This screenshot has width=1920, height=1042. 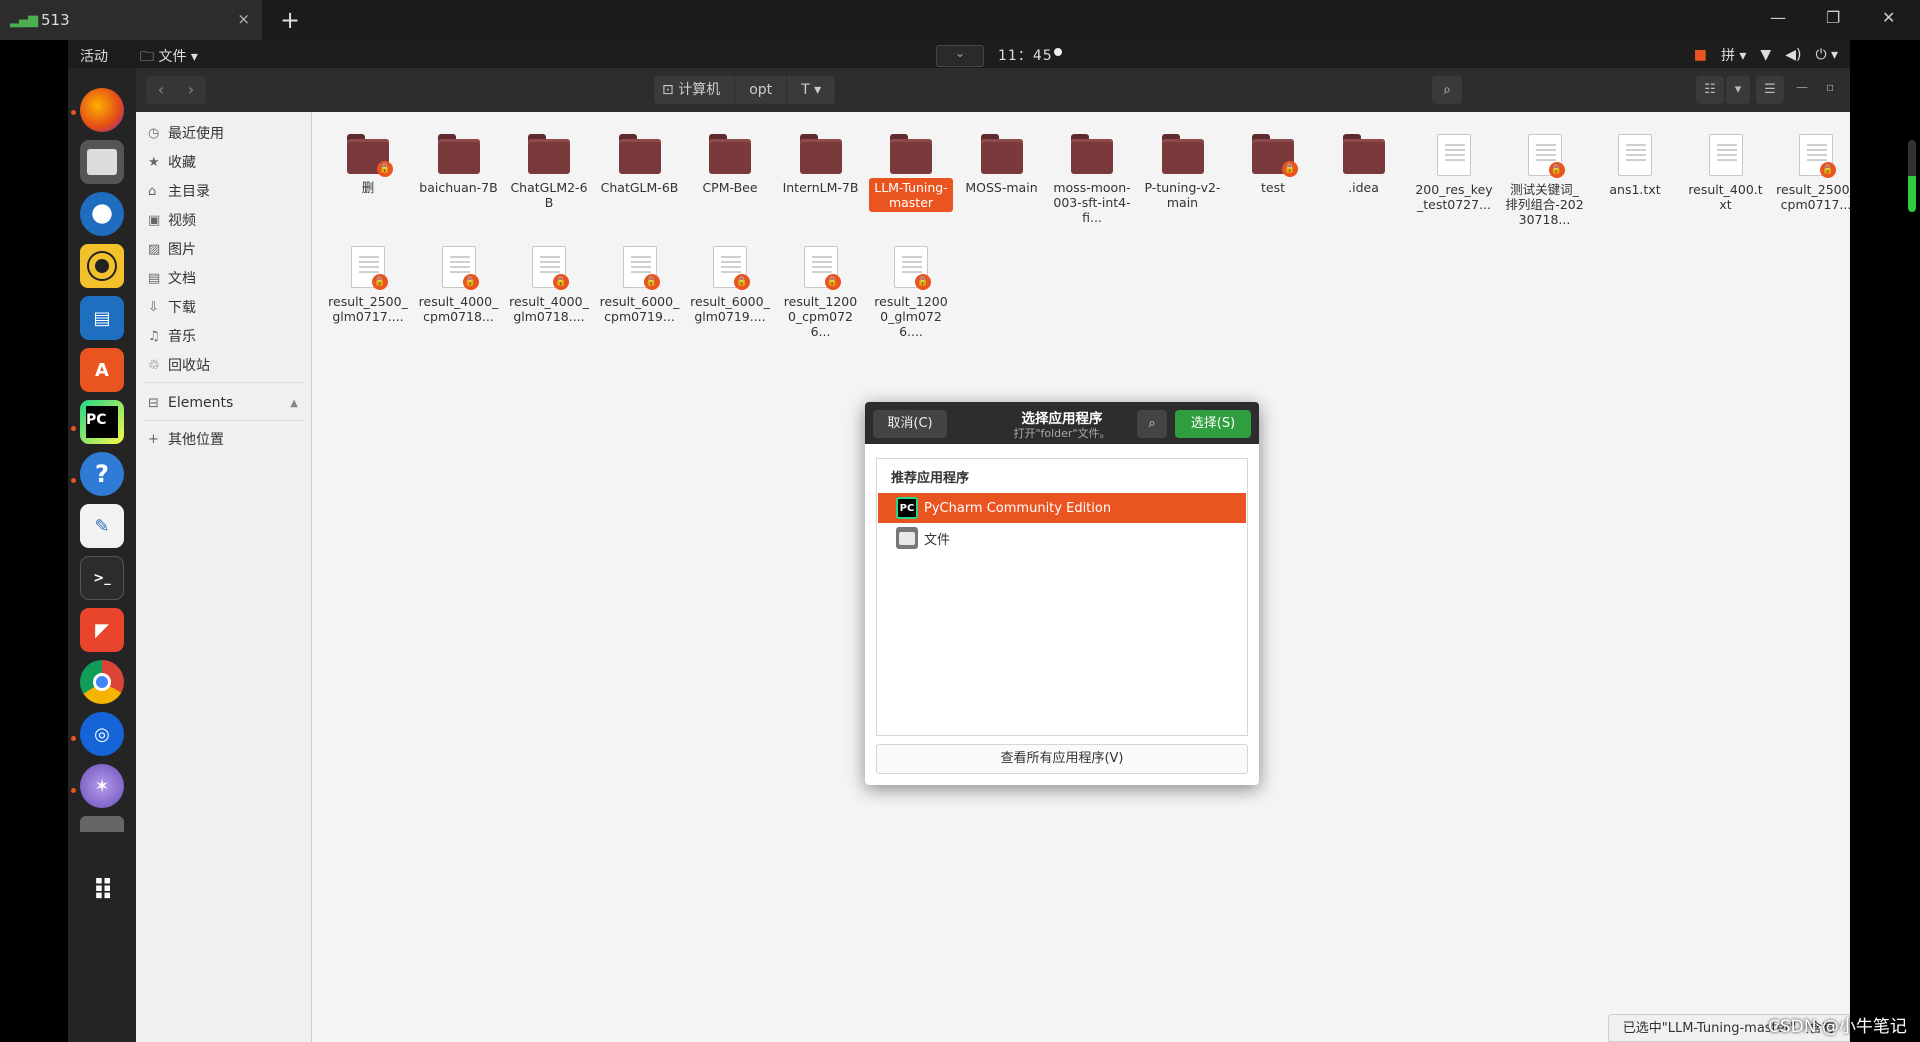 I want to click on clock-dropdown: ⌄, so click(x=960, y=56).